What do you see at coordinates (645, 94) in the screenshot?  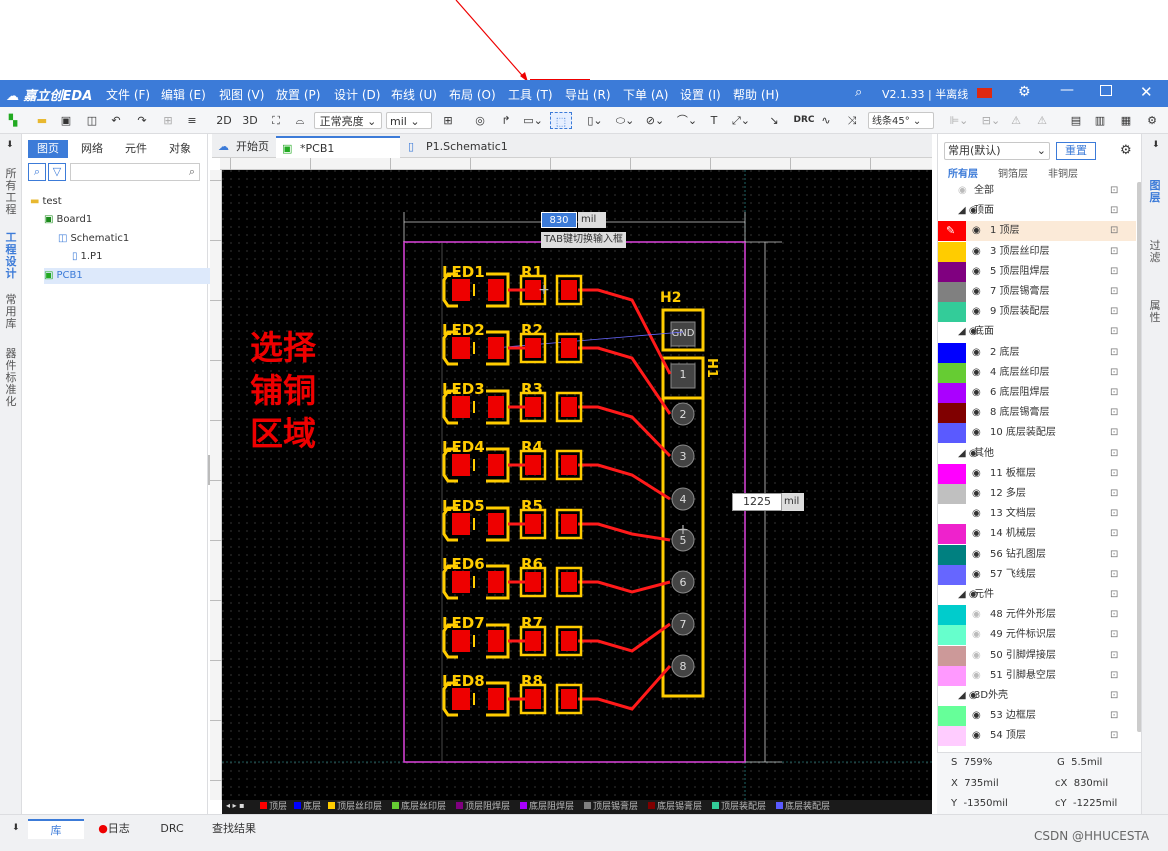 I see `menu-item: 下单 (A)` at bounding box center [645, 94].